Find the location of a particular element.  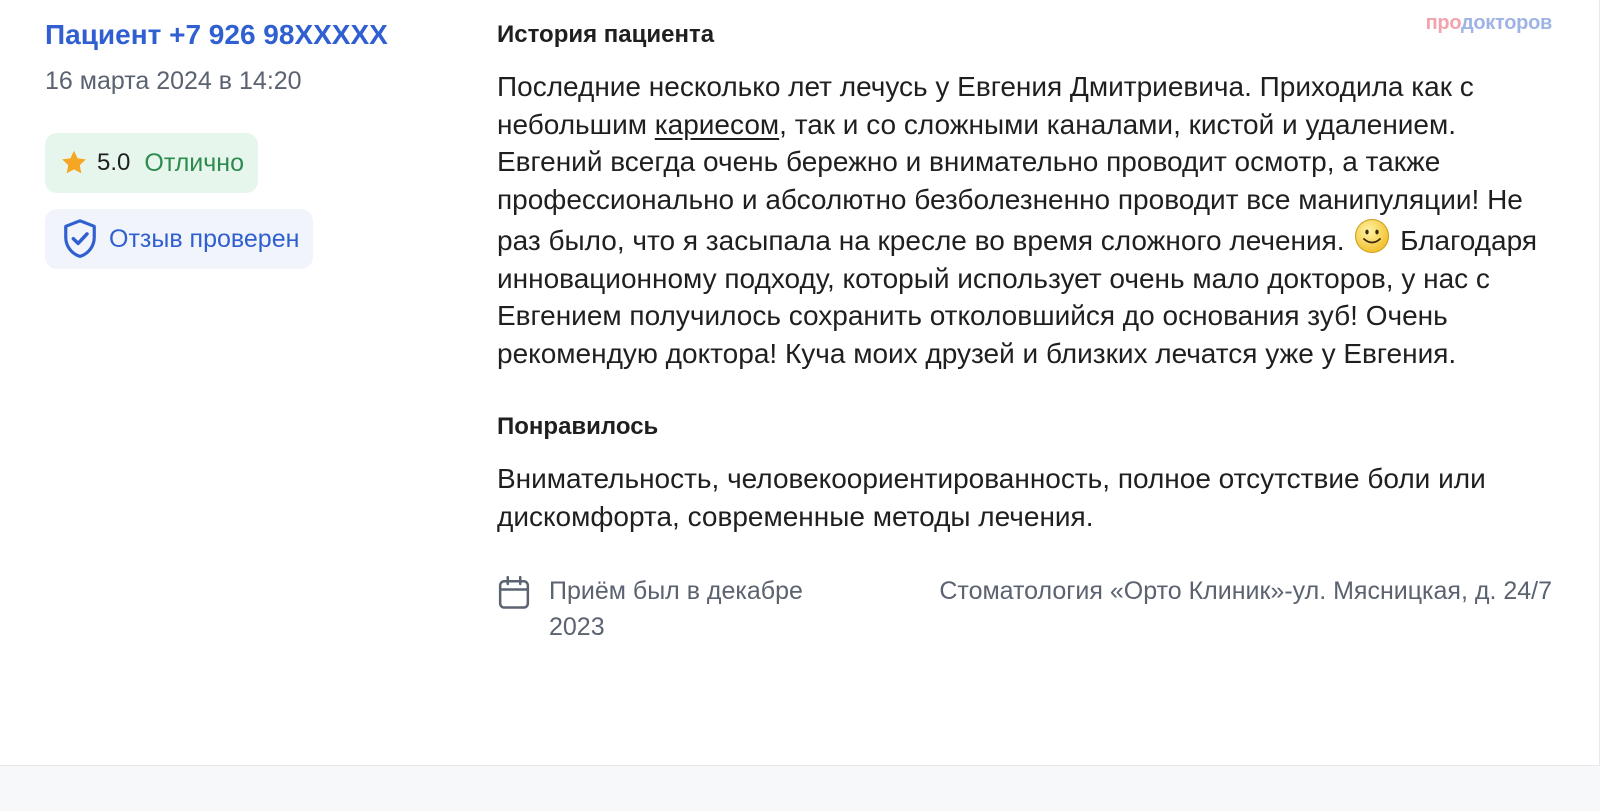

caries-link: кариесом is located at coordinates (717, 124).